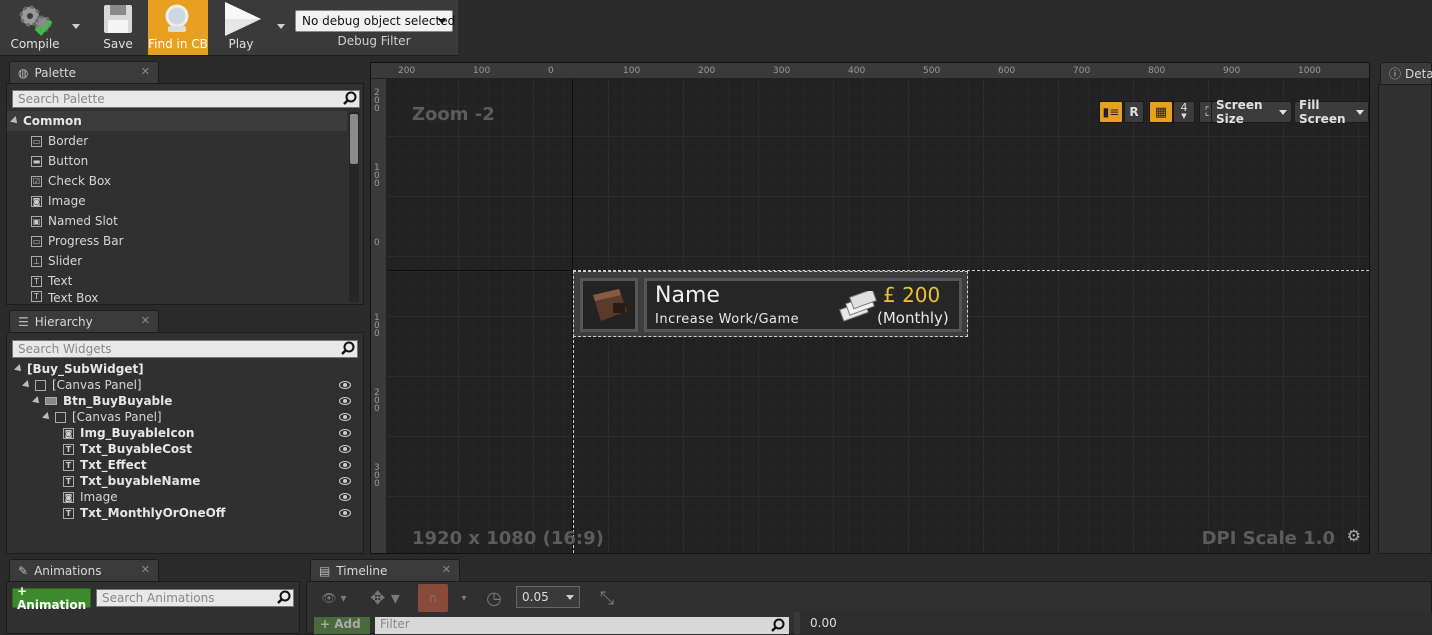 The height and width of the screenshot is (635, 1432). What do you see at coordinates (84, 321) in the screenshot?
I see `tab-hierarchy: ☰ Hierarchy ✕` at bounding box center [84, 321].